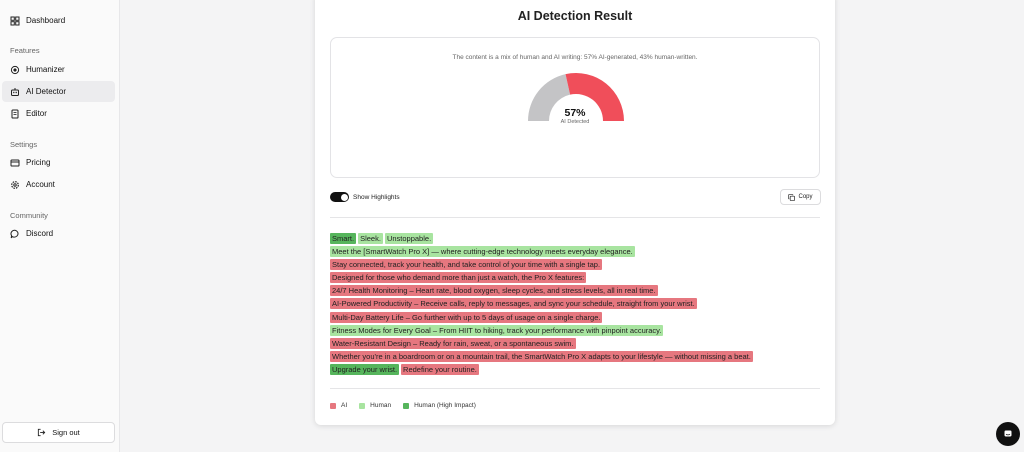 The image size is (1024, 452). Describe the element at coordinates (42, 432) in the screenshot. I see `sign-out-icon` at that location.